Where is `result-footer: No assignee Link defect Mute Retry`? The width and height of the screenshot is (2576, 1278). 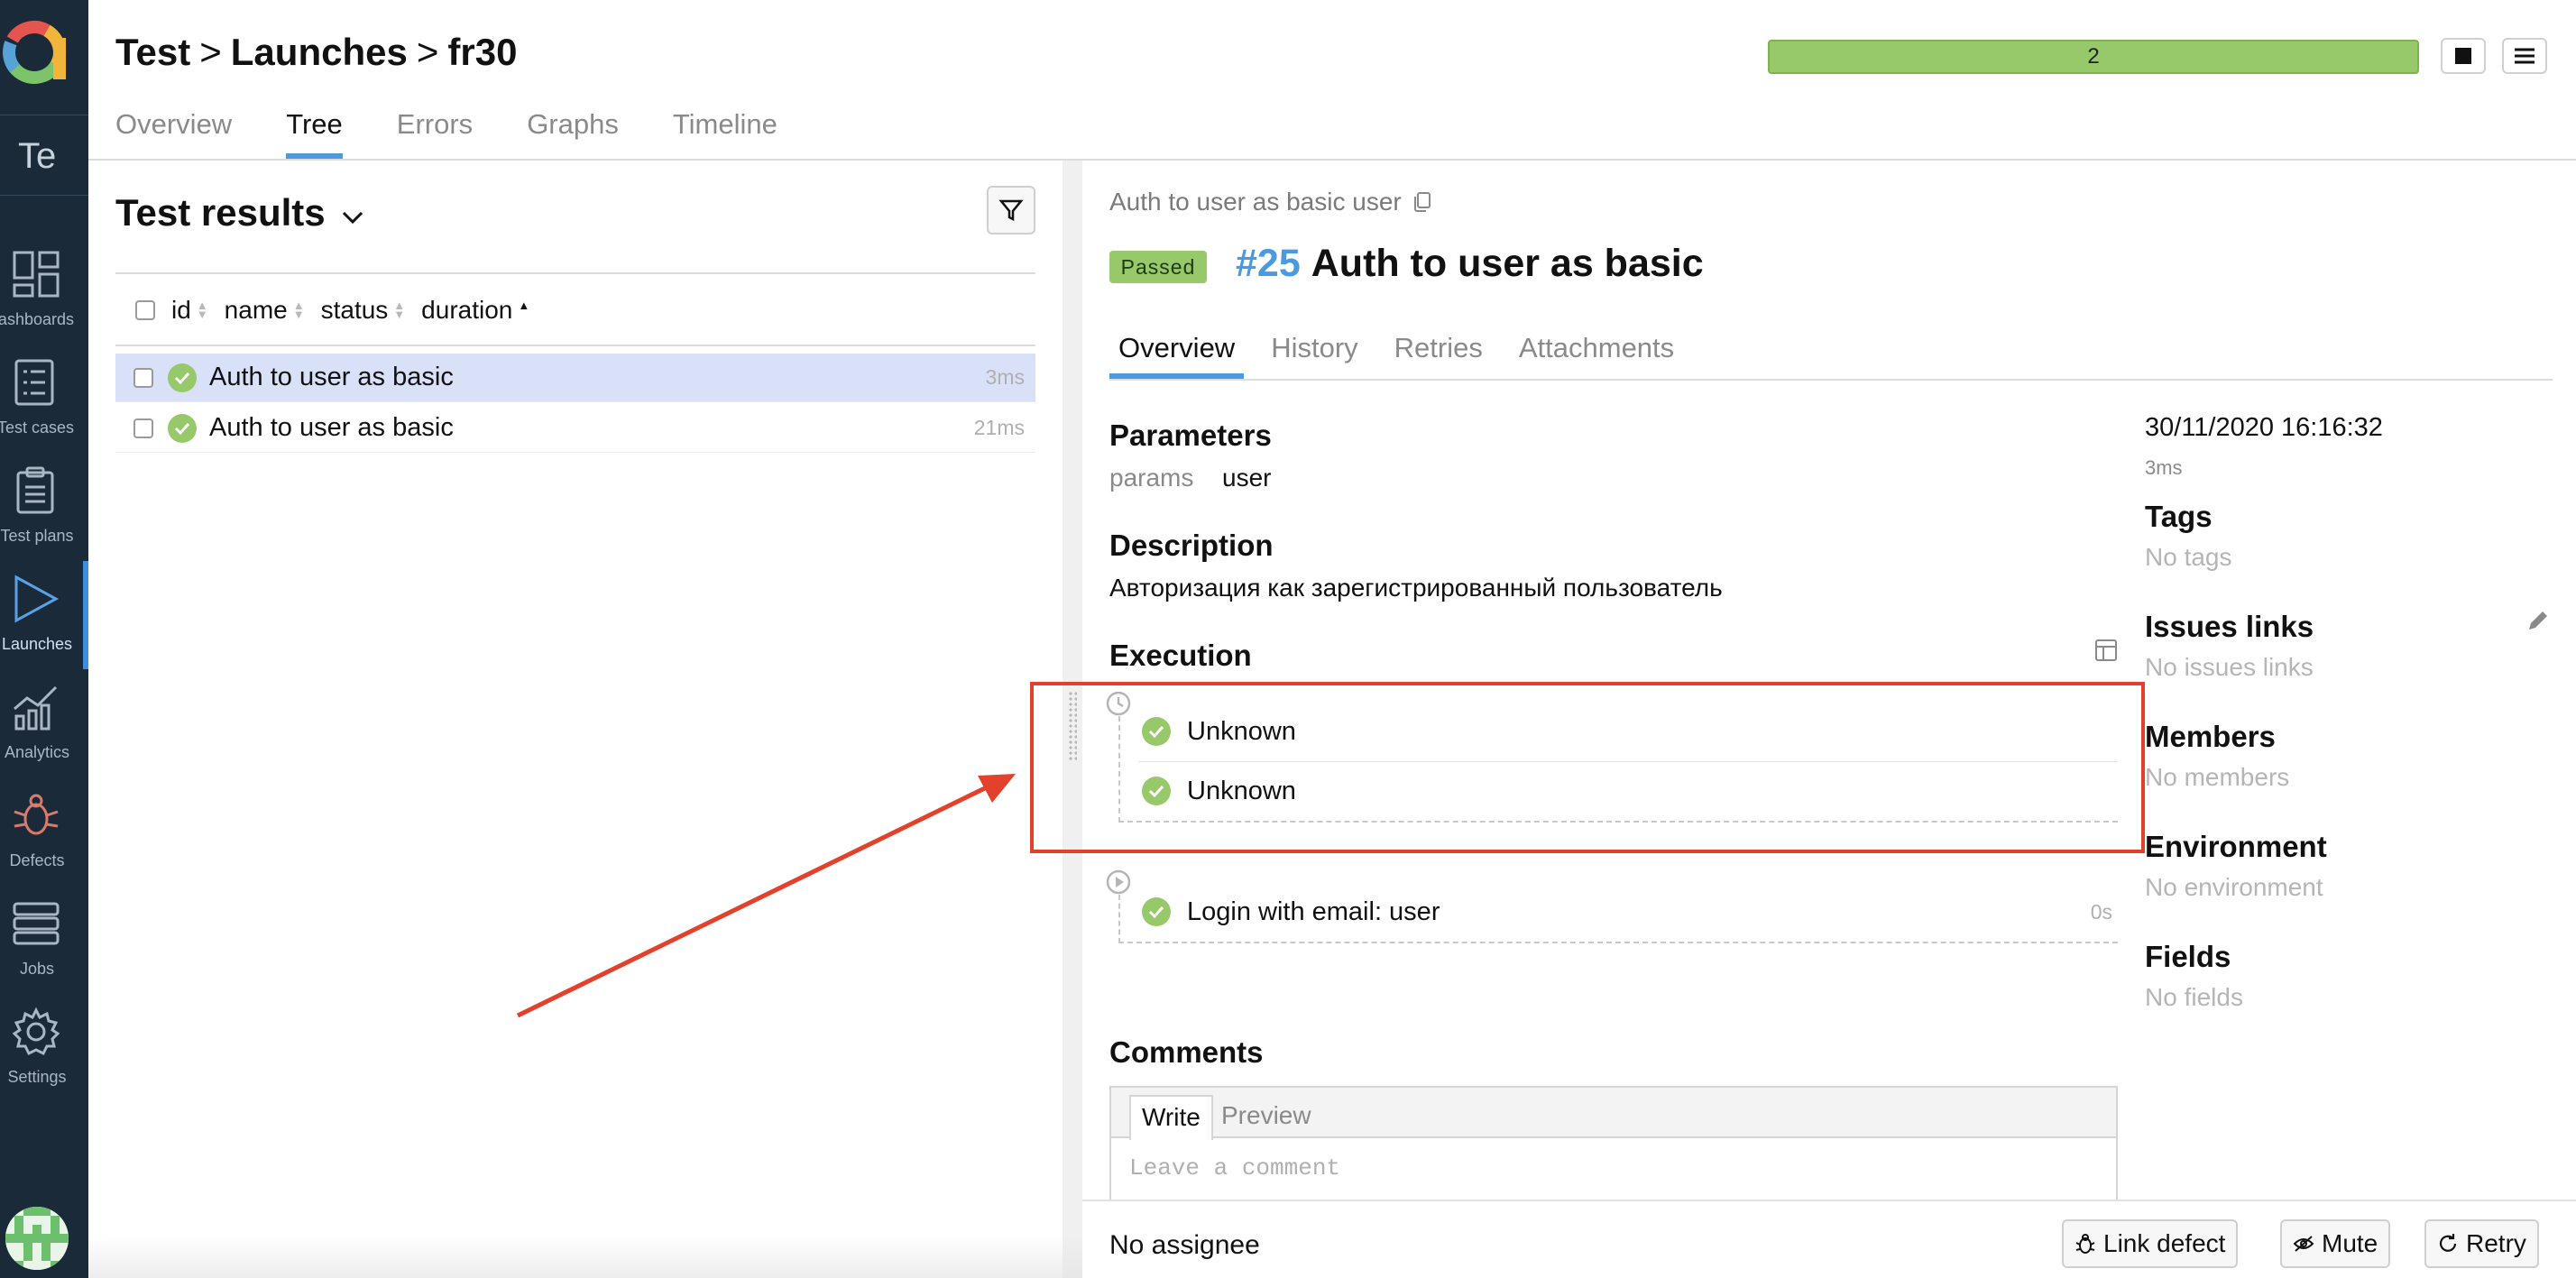
result-footer: No assignee Link defect Mute Retry is located at coordinates (1829, 1239).